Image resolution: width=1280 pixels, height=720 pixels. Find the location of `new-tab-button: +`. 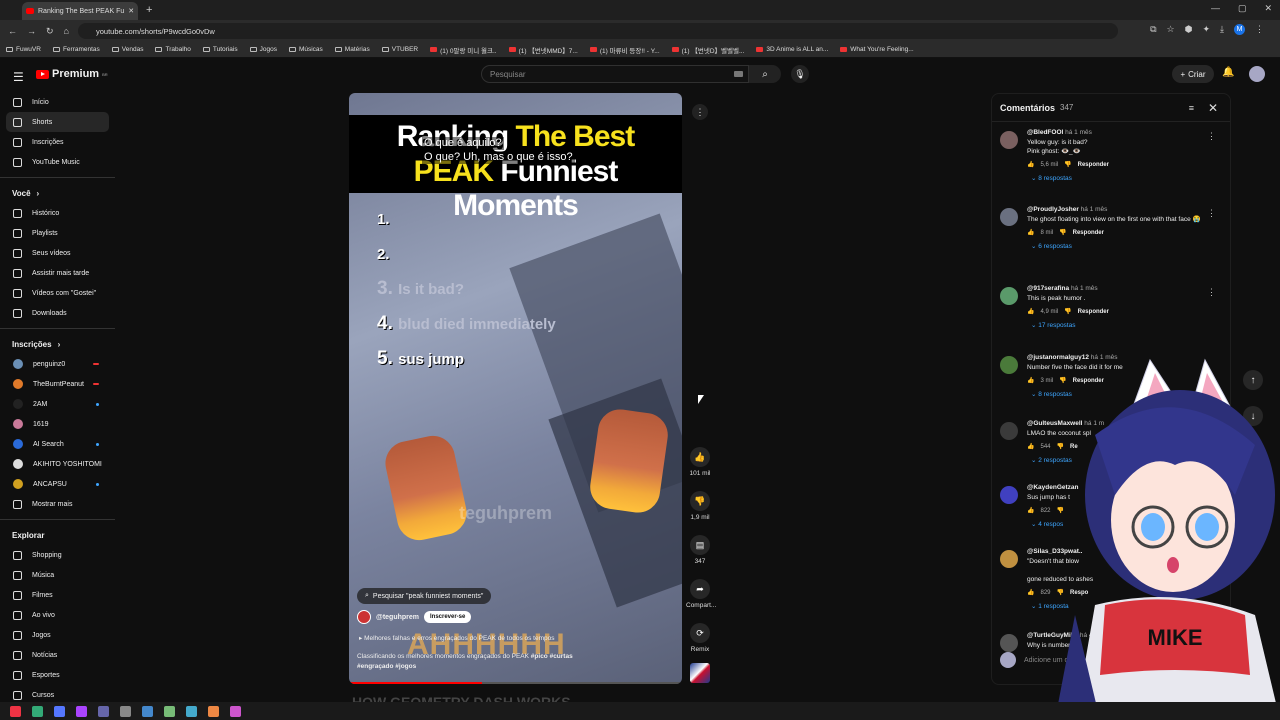

new-tab-button: + is located at coordinates (149, 10).